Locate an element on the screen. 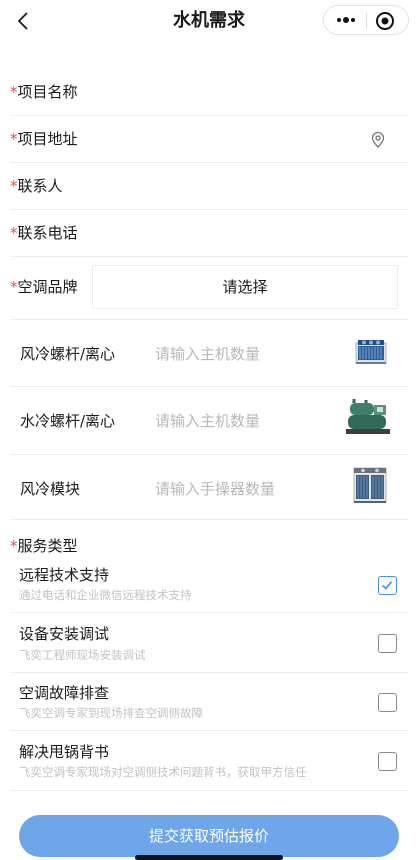  service-type-header: *服务类型 is located at coordinates (44, 546).